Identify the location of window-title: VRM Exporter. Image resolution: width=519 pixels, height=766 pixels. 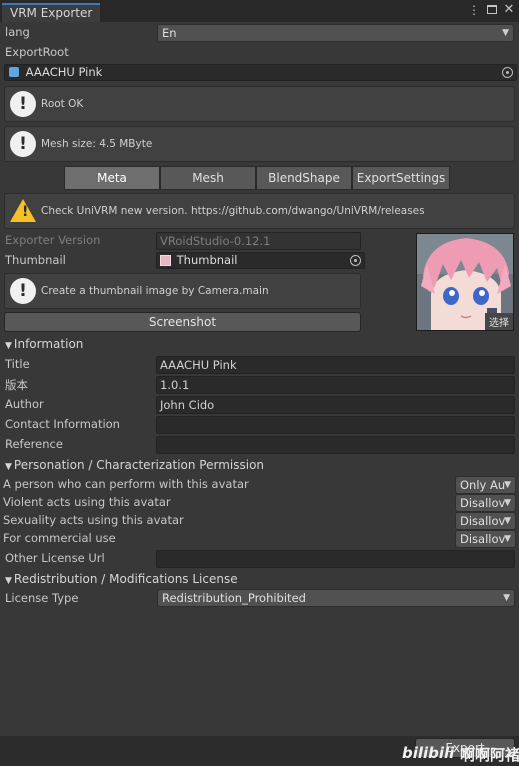
(51, 13).